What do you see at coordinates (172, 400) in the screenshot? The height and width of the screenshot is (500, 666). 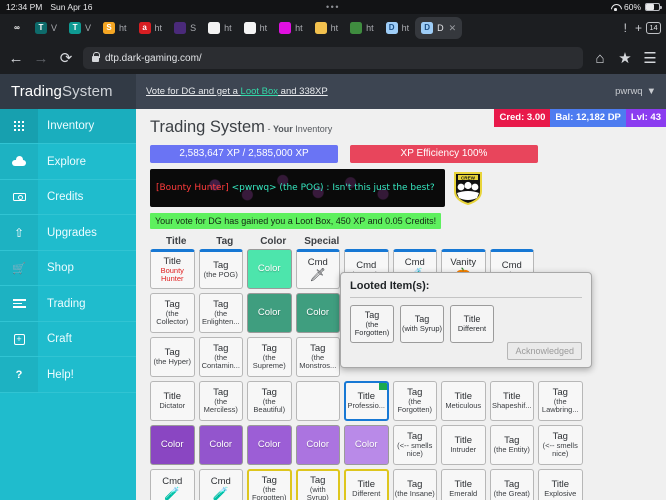 I see `inventory-item-cell: Title Dictator` at bounding box center [172, 400].